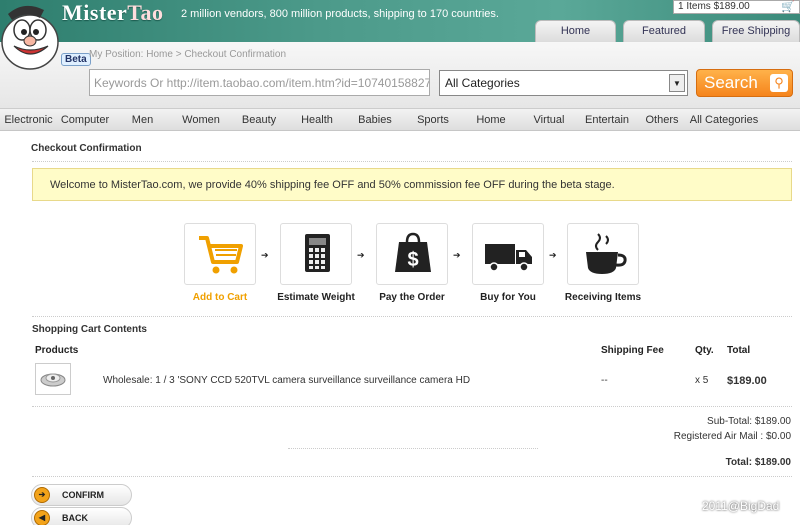  I want to click on back-button: ◀ BACK, so click(81, 516).